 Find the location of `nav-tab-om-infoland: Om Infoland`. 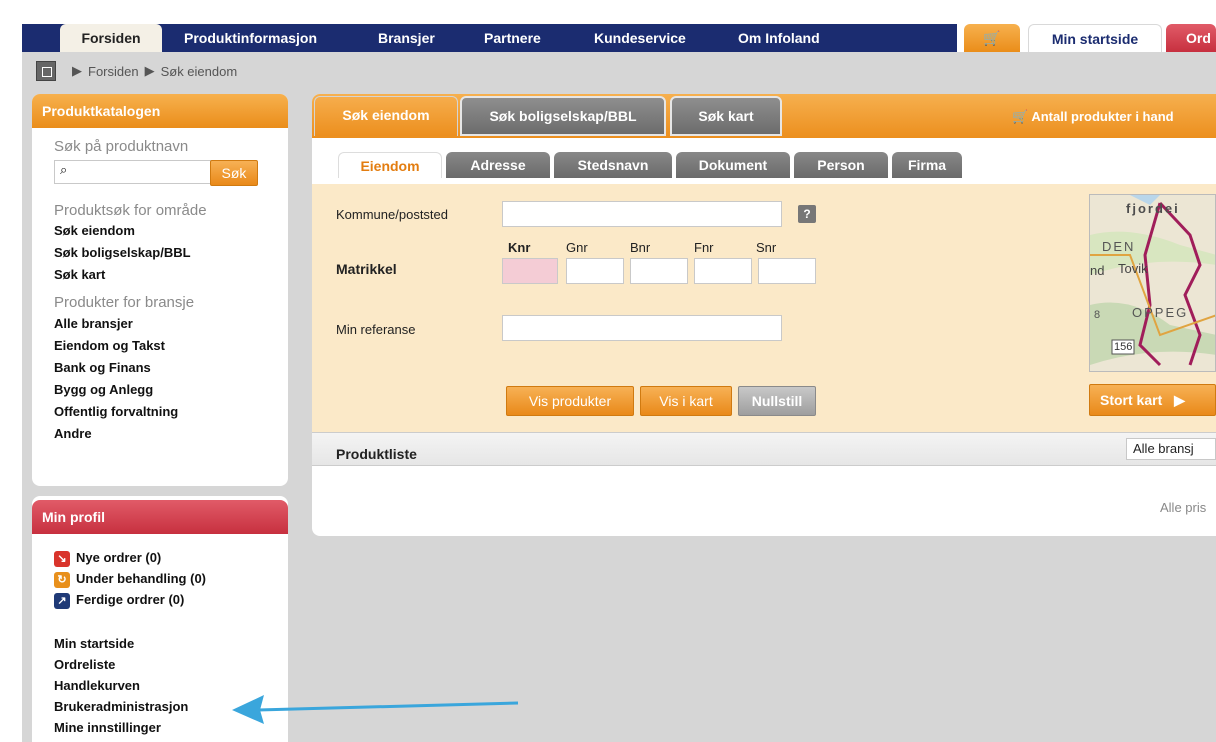

nav-tab-om-infoland: Om Infoland is located at coordinates (779, 38).